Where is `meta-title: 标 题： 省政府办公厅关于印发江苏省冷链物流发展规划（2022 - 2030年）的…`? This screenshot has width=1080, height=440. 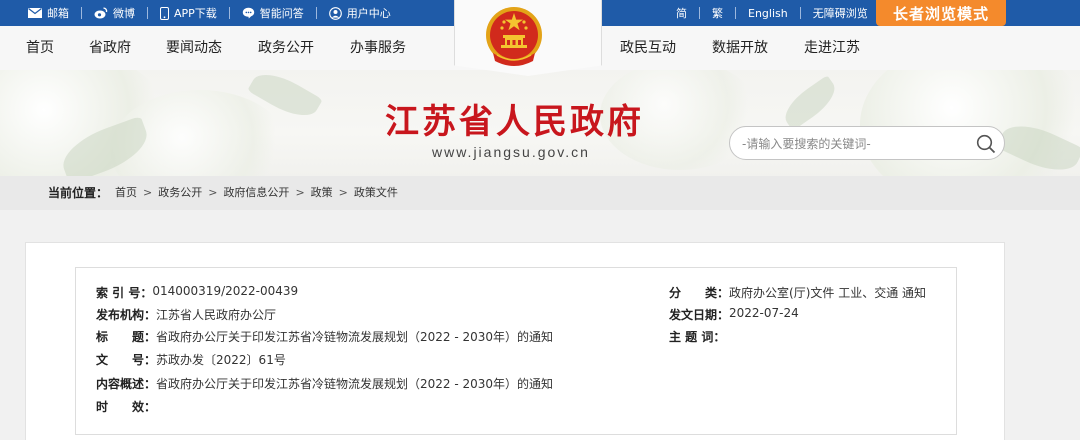
meta-title: 标 题： 省政府办公厅关于印发江苏省冷链物流发展规划（2022 - 2030年）的… is located at coordinates (324, 336).